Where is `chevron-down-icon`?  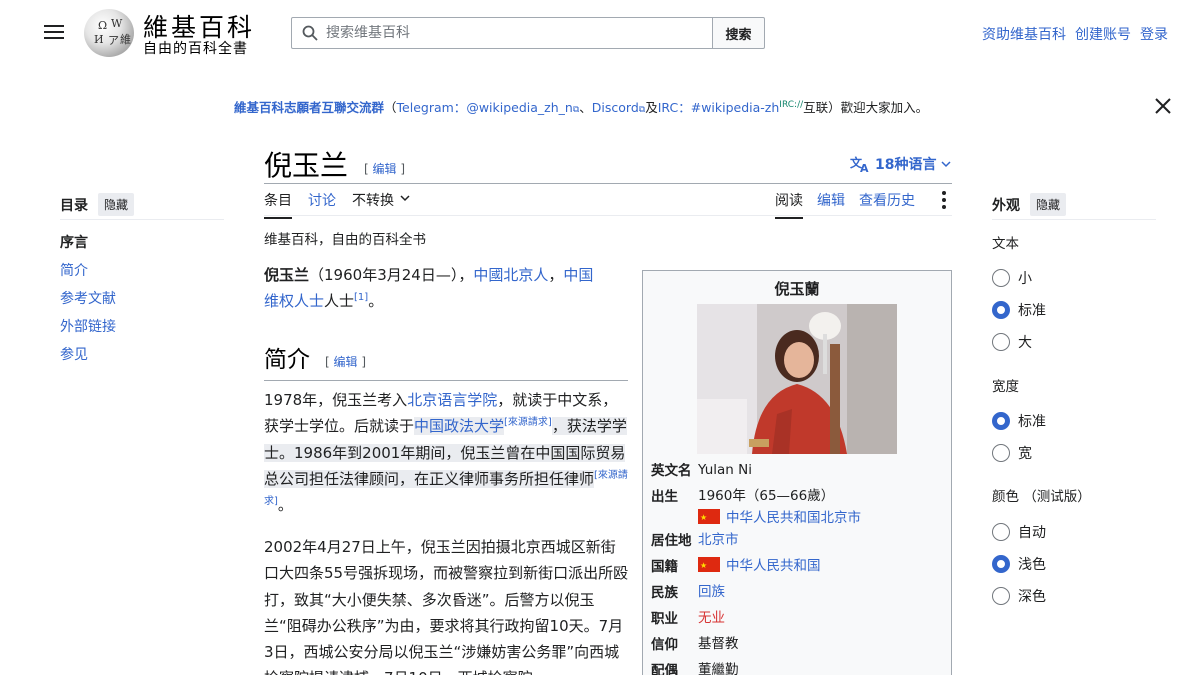 chevron-down-icon is located at coordinates (405, 198).